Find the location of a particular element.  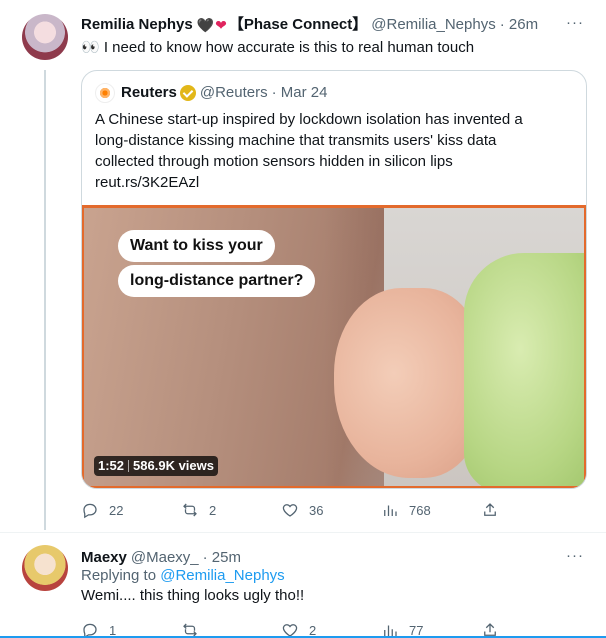

reply-icon is located at coordinates (90, 511).